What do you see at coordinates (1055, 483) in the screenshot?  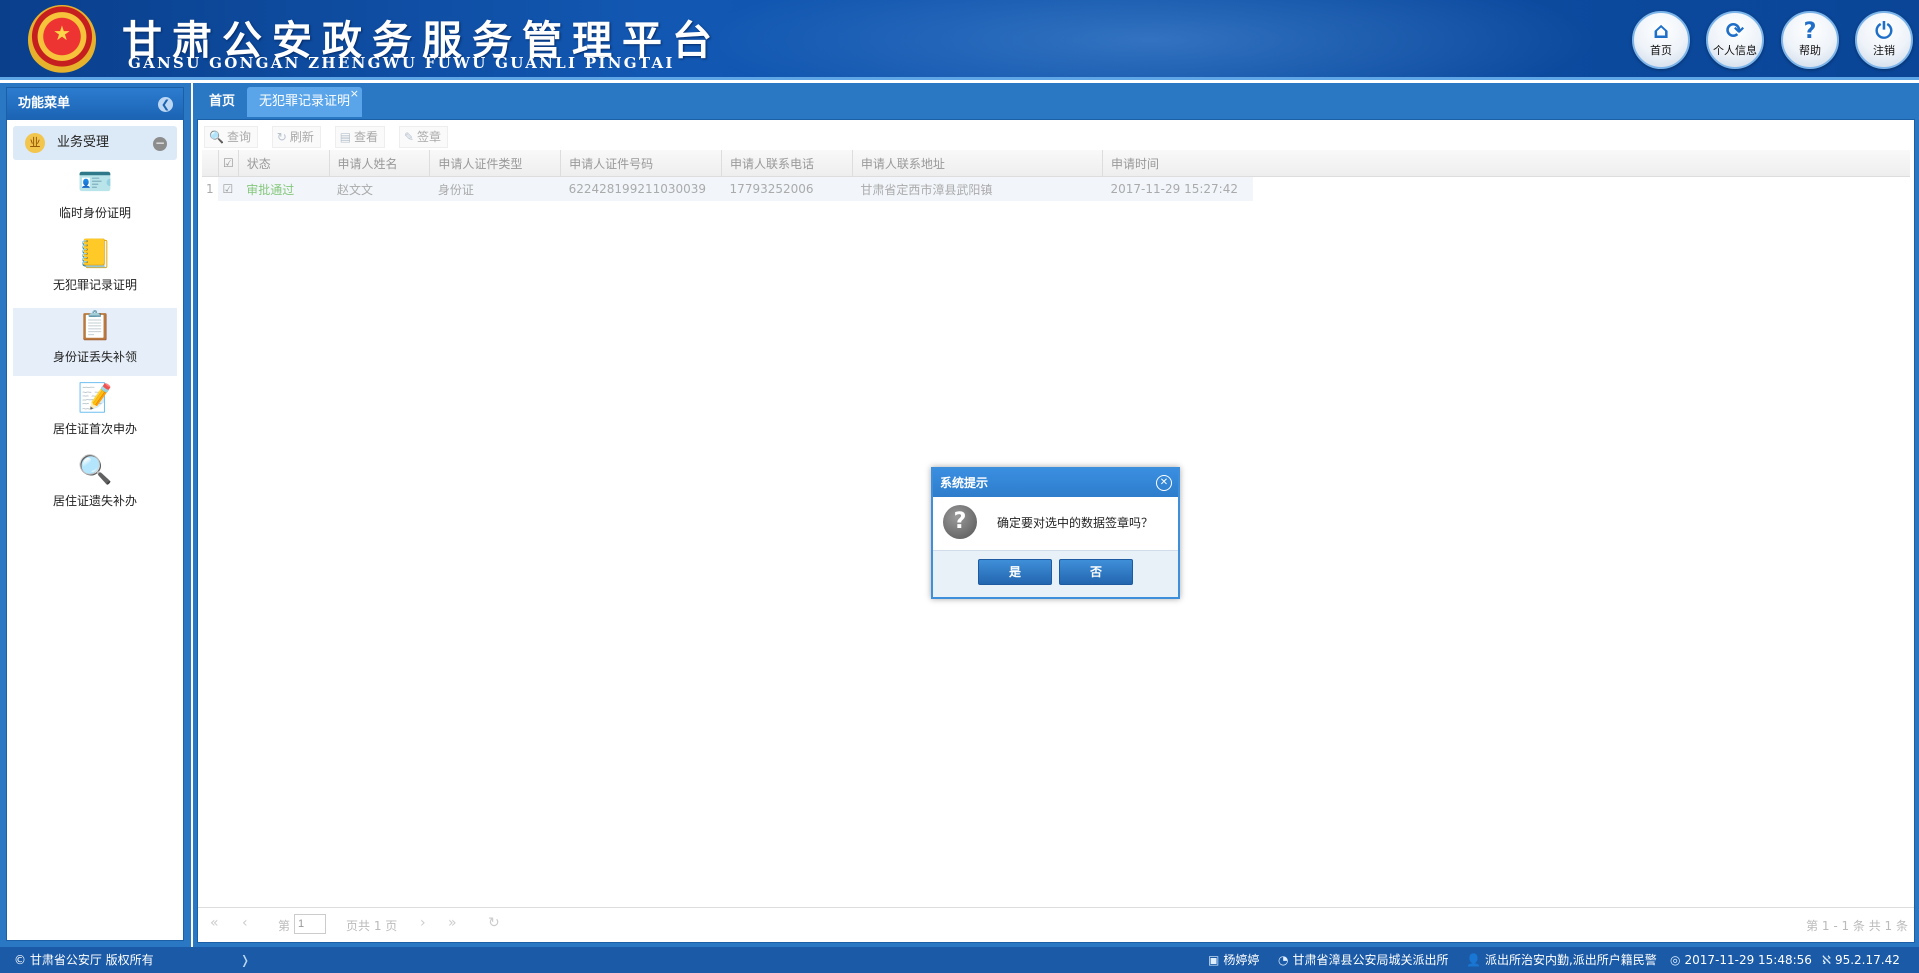 I see `dialog-title-bar: 系统提示 ✕` at bounding box center [1055, 483].